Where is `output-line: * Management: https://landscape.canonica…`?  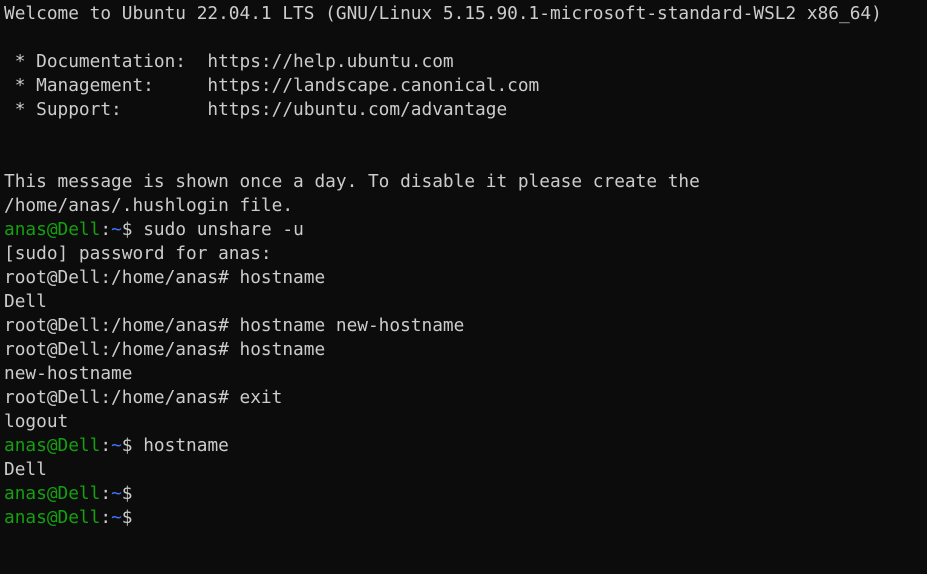
output-line: * Management: https://landscape.canonica… is located at coordinates (272, 85).